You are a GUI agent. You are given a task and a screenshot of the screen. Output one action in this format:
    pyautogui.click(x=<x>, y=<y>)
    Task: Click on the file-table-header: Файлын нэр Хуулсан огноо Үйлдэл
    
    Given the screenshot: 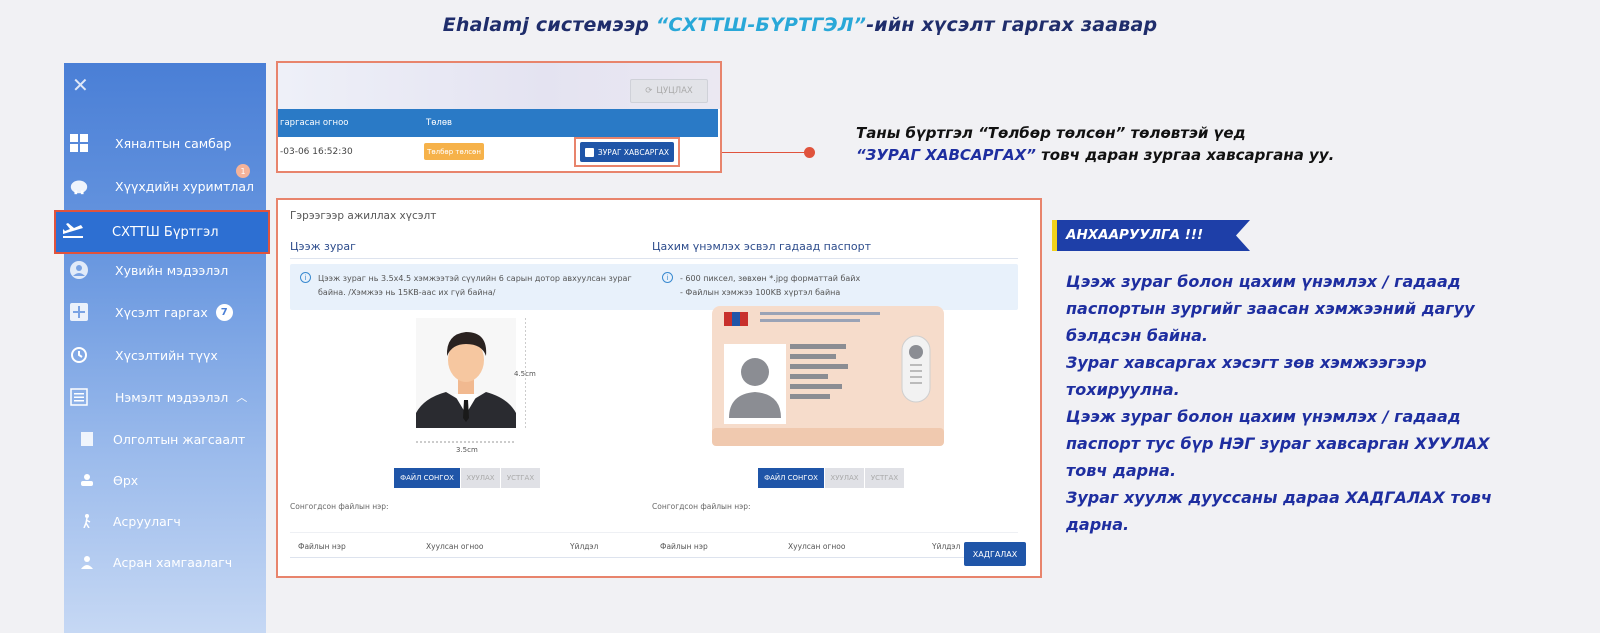 What is the action you would take?
    pyautogui.click(x=473, y=545)
    